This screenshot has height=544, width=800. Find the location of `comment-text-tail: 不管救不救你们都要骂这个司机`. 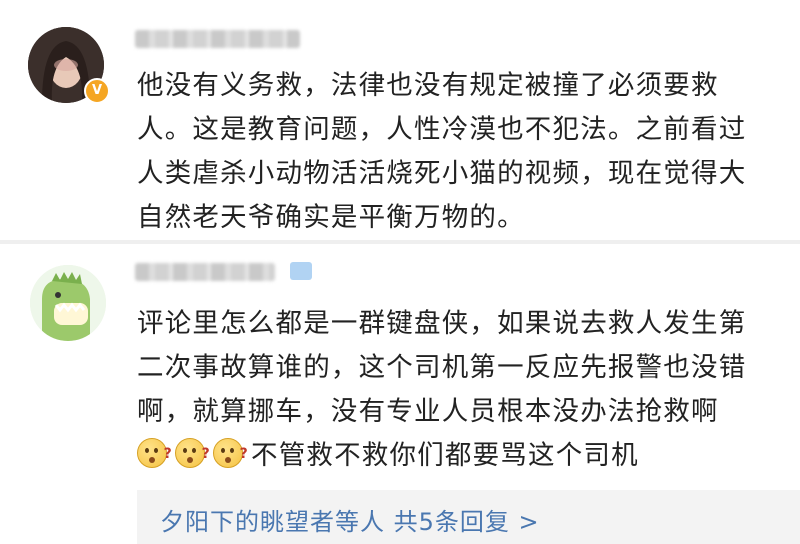

comment-text-tail: 不管救不救你们都要骂这个司机 is located at coordinates (445, 455).